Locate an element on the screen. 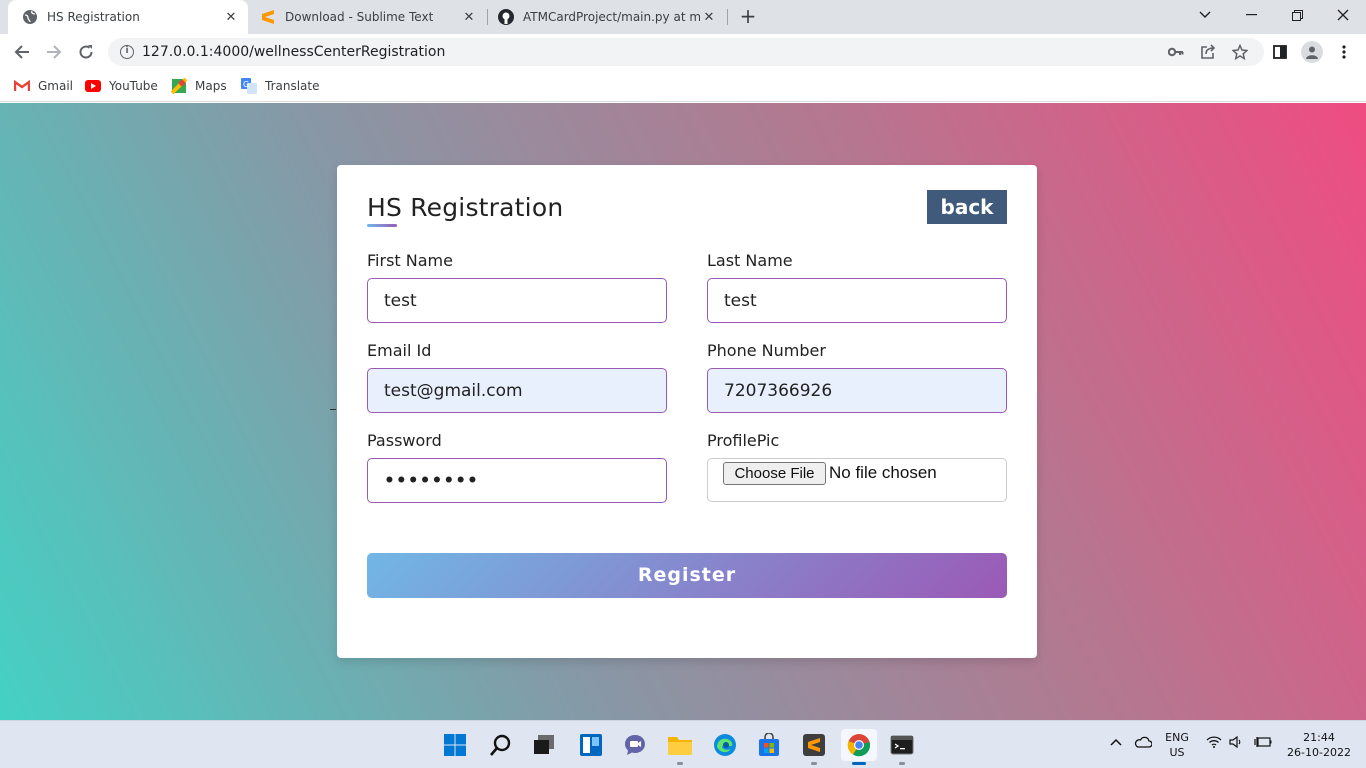 Image resolution: width=1366 pixels, height=768 pixels. task-view-icon is located at coordinates (544, 745).